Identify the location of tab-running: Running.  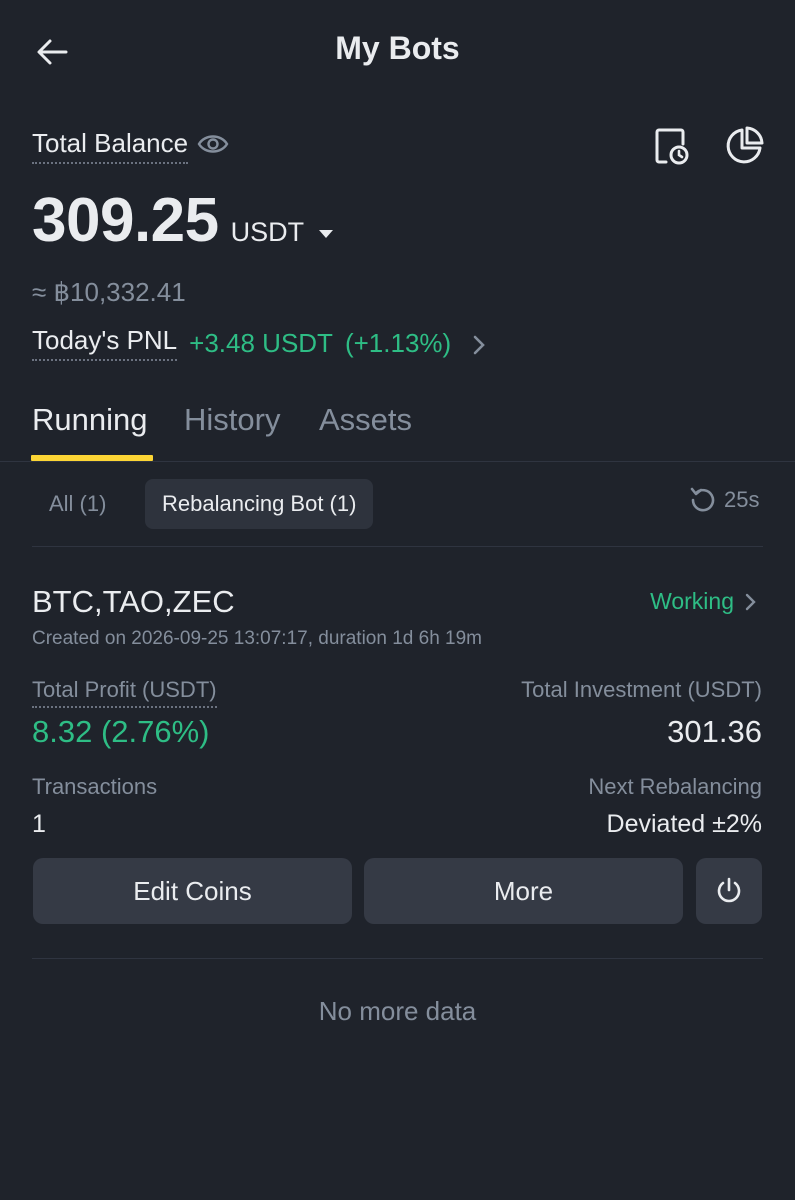
(89, 420).